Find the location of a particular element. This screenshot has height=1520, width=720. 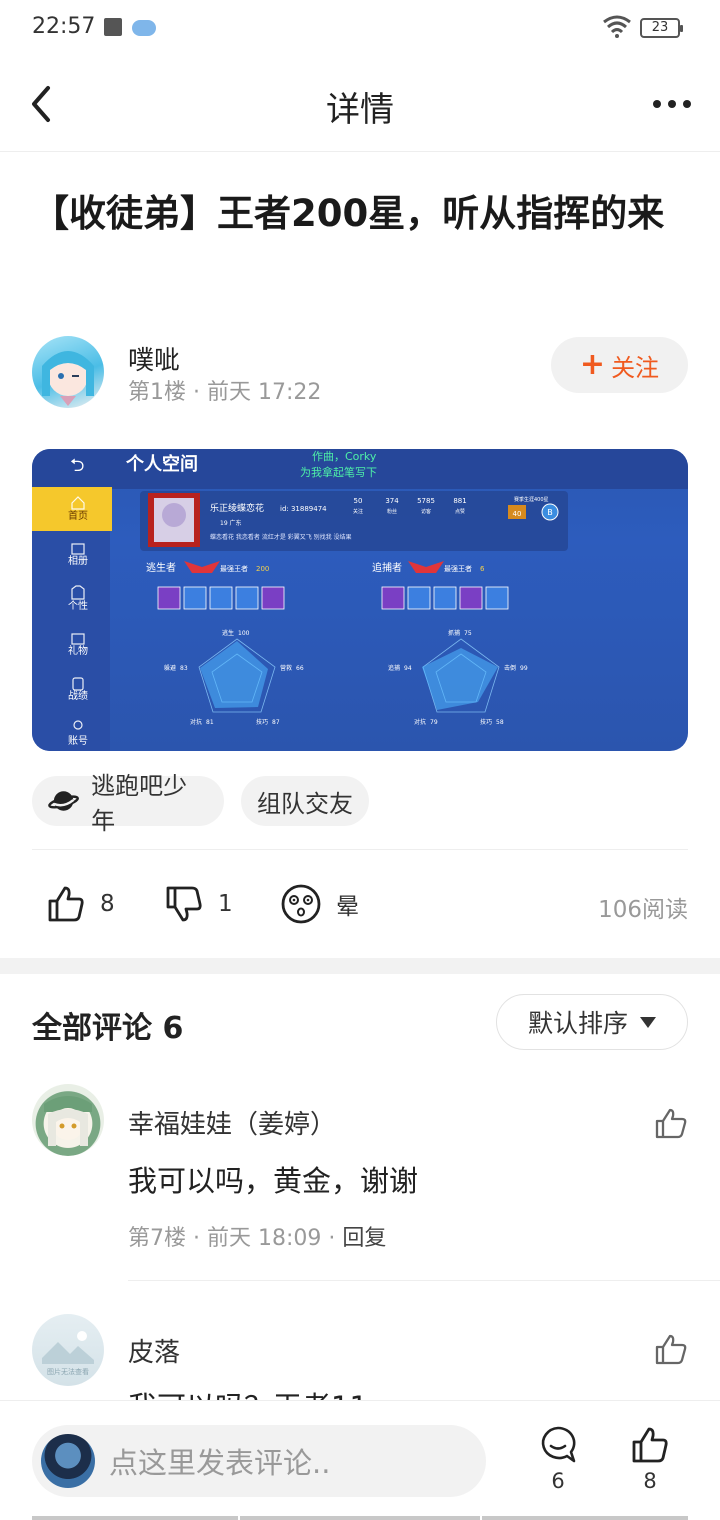

plus-icon: + is located at coordinates (592, 364).